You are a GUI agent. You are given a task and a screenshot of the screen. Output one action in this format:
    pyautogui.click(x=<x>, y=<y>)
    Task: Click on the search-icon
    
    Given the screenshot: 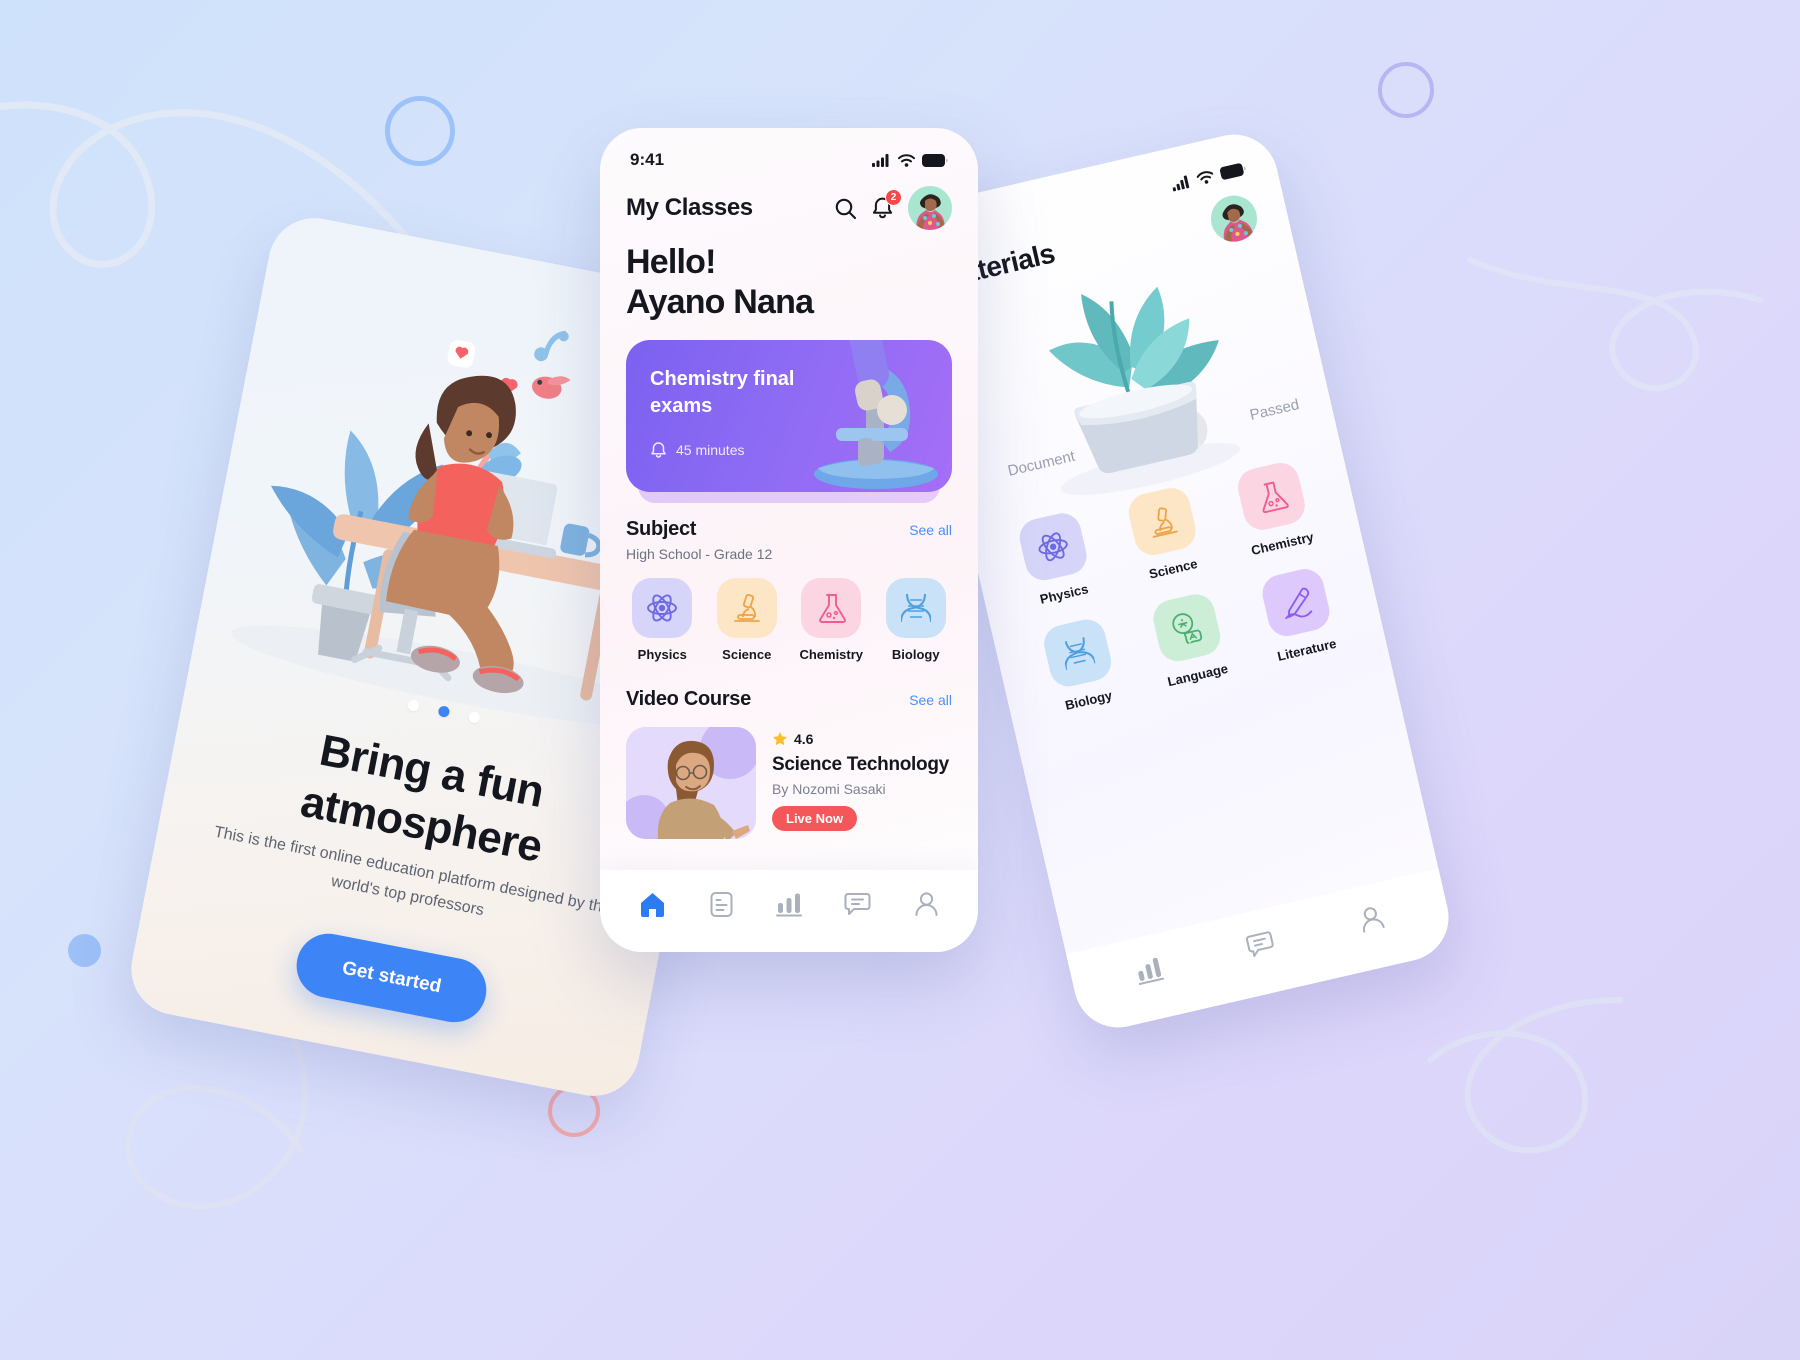 What is the action you would take?
    pyautogui.click(x=846, y=208)
    